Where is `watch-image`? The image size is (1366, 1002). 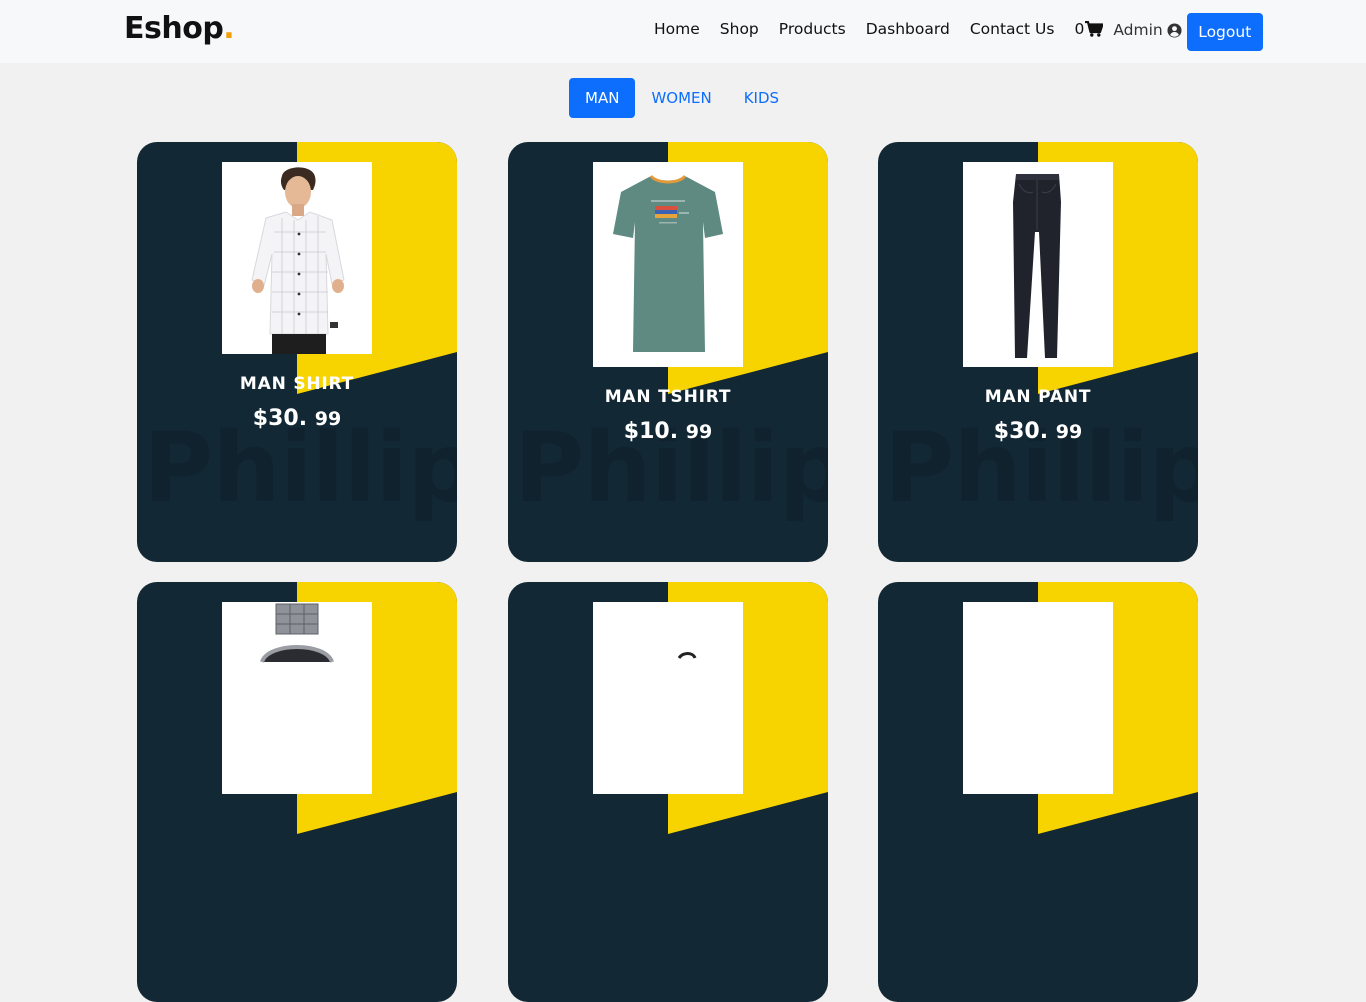 watch-image is located at coordinates (297, 698).